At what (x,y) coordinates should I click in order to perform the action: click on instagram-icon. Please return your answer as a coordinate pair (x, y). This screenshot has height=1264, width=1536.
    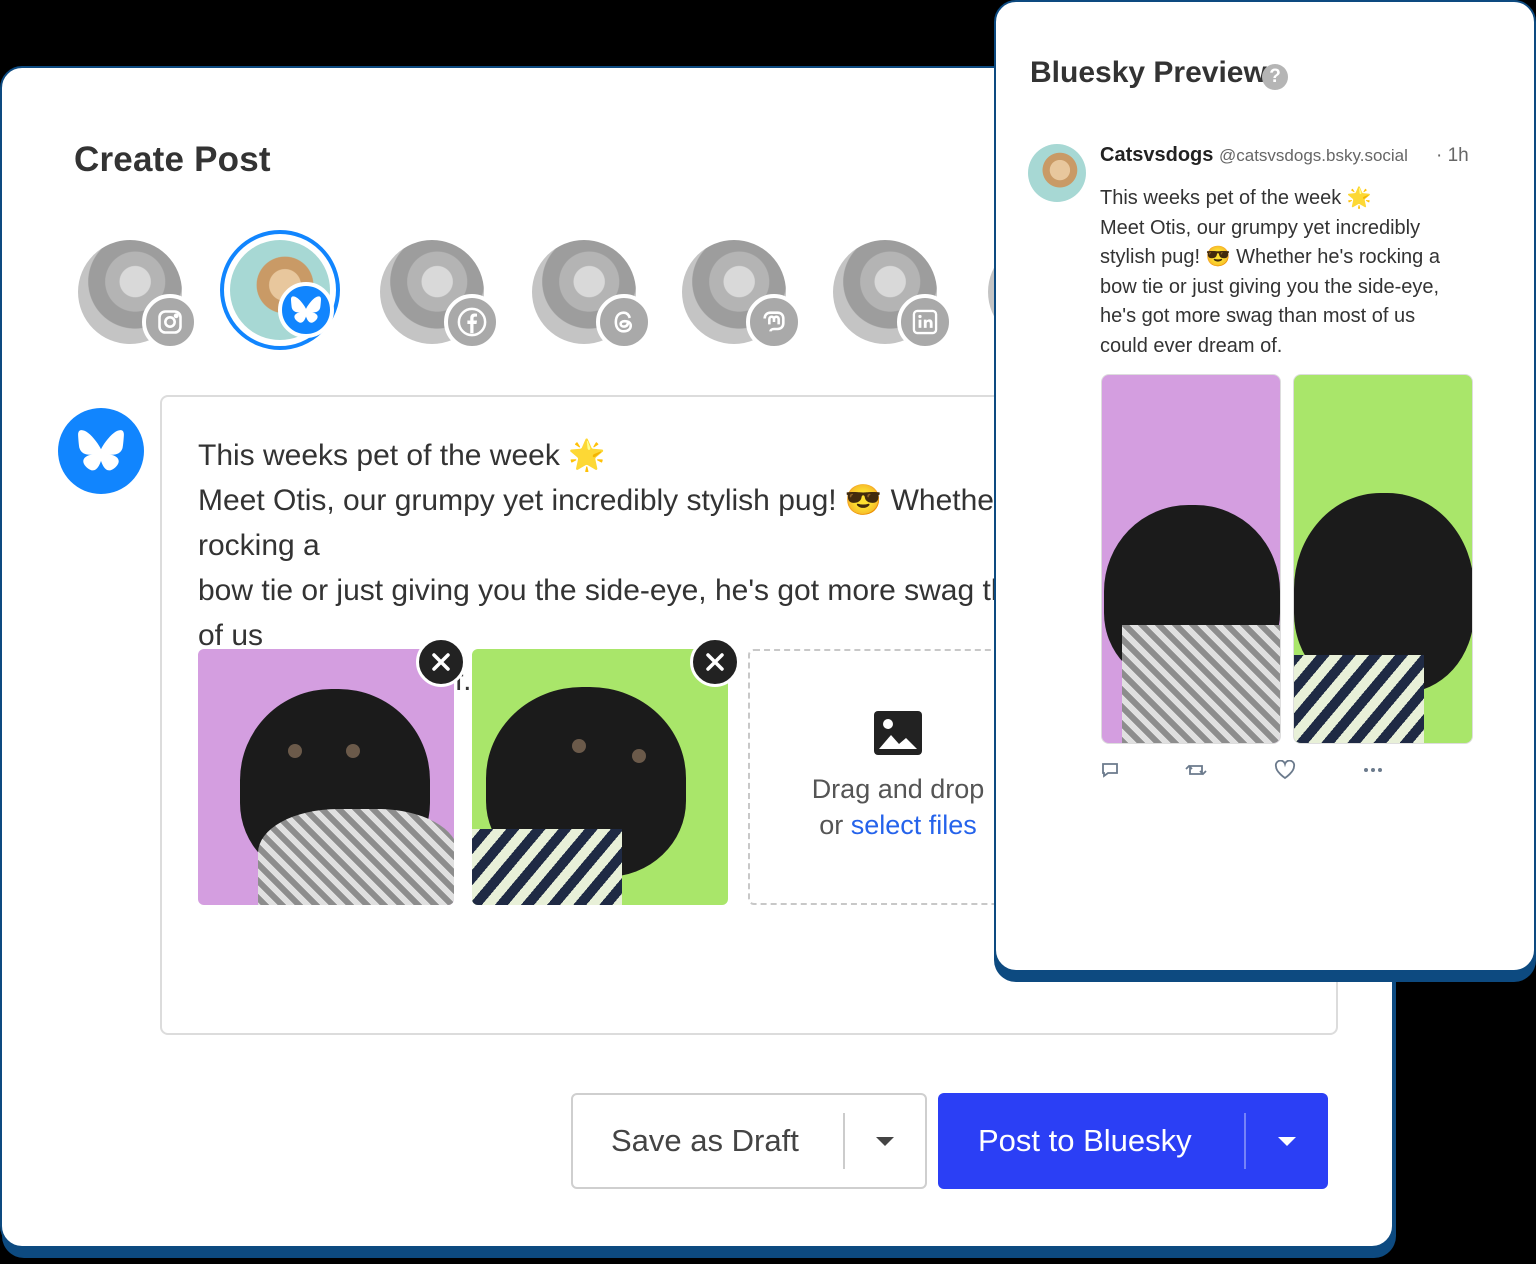
    Looking at the image, I should click on (170, 322).